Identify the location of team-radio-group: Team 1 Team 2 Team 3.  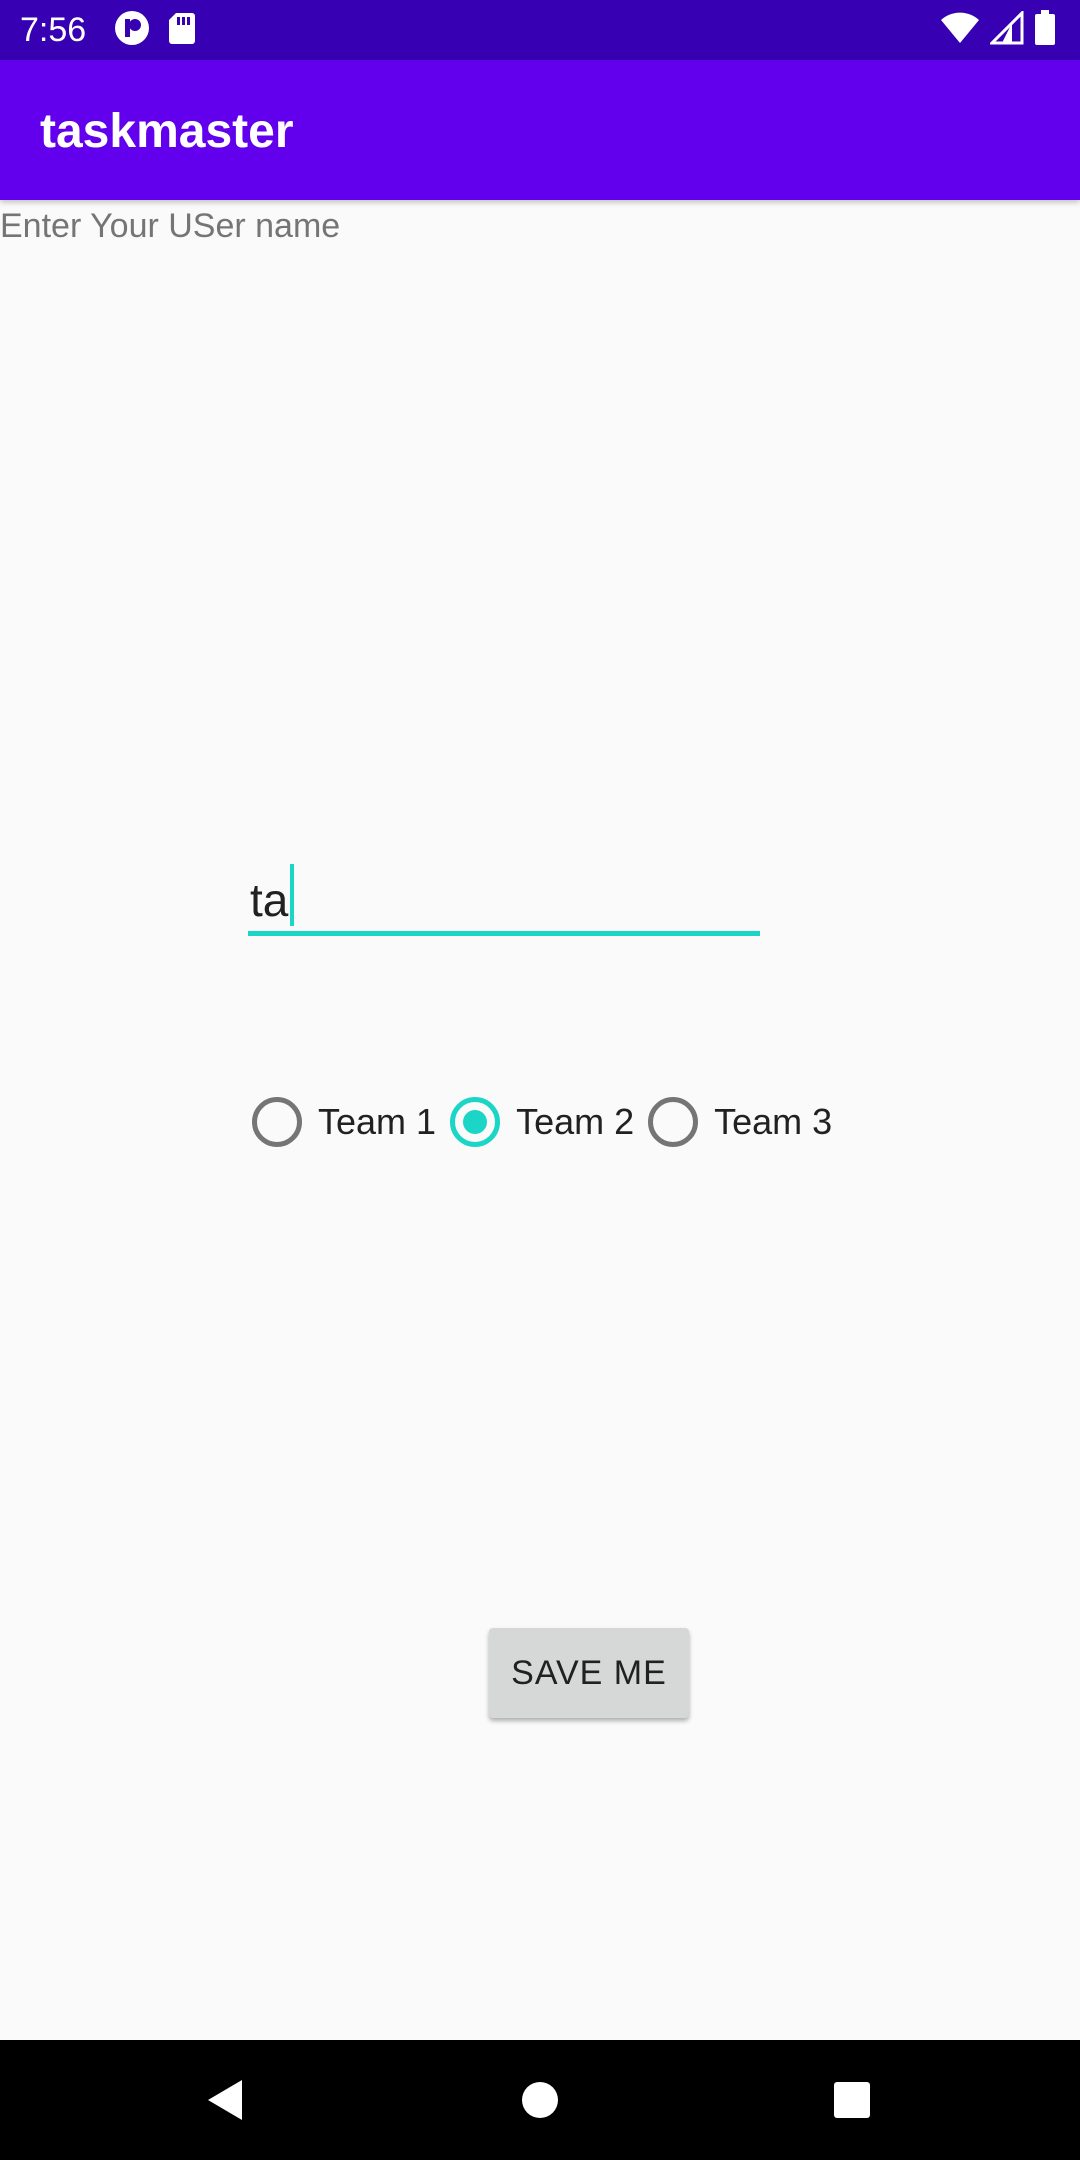
(549, 1122).